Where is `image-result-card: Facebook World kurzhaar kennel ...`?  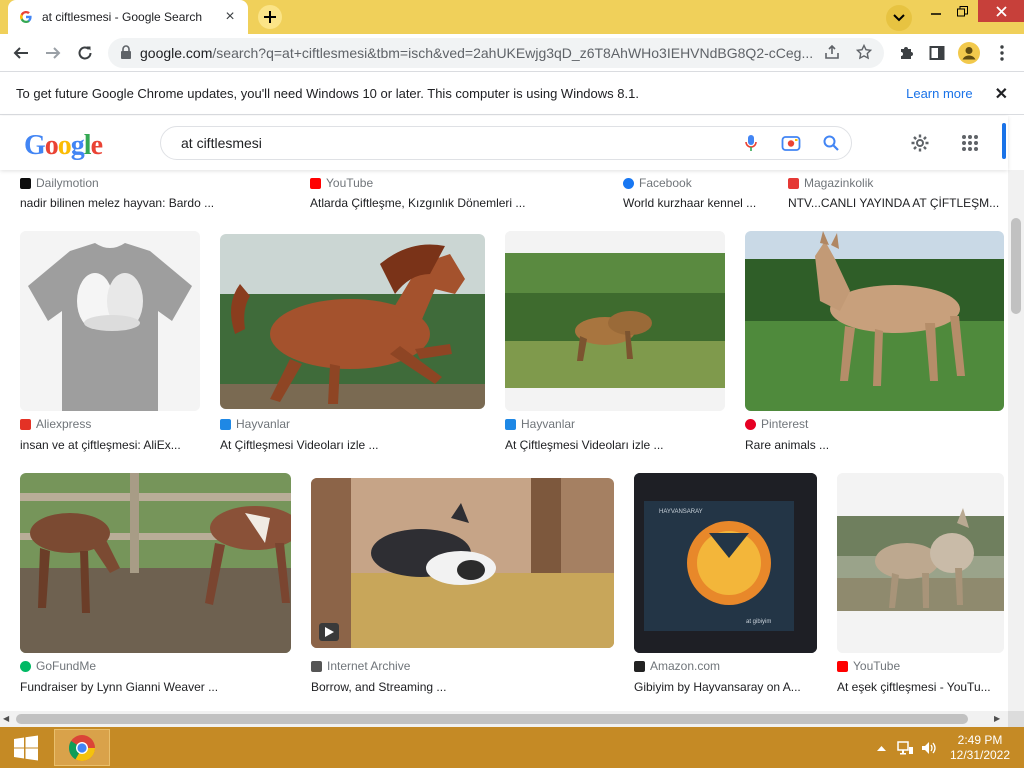 image-result-card: Facebook World kurzhaar kennel ... is located at coordinates (698, 195).